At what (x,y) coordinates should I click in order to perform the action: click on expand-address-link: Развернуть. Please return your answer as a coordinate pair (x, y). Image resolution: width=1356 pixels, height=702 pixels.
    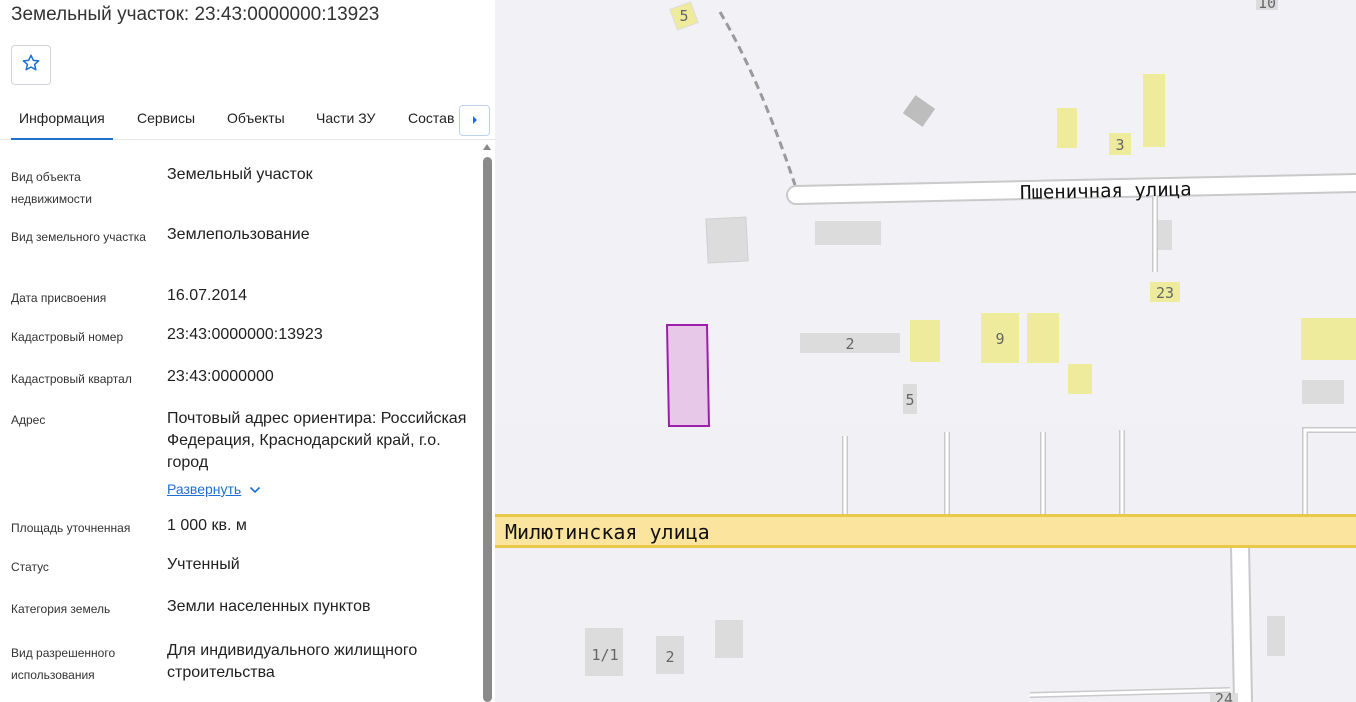
    Looking at the image, I should click on (214, 489).